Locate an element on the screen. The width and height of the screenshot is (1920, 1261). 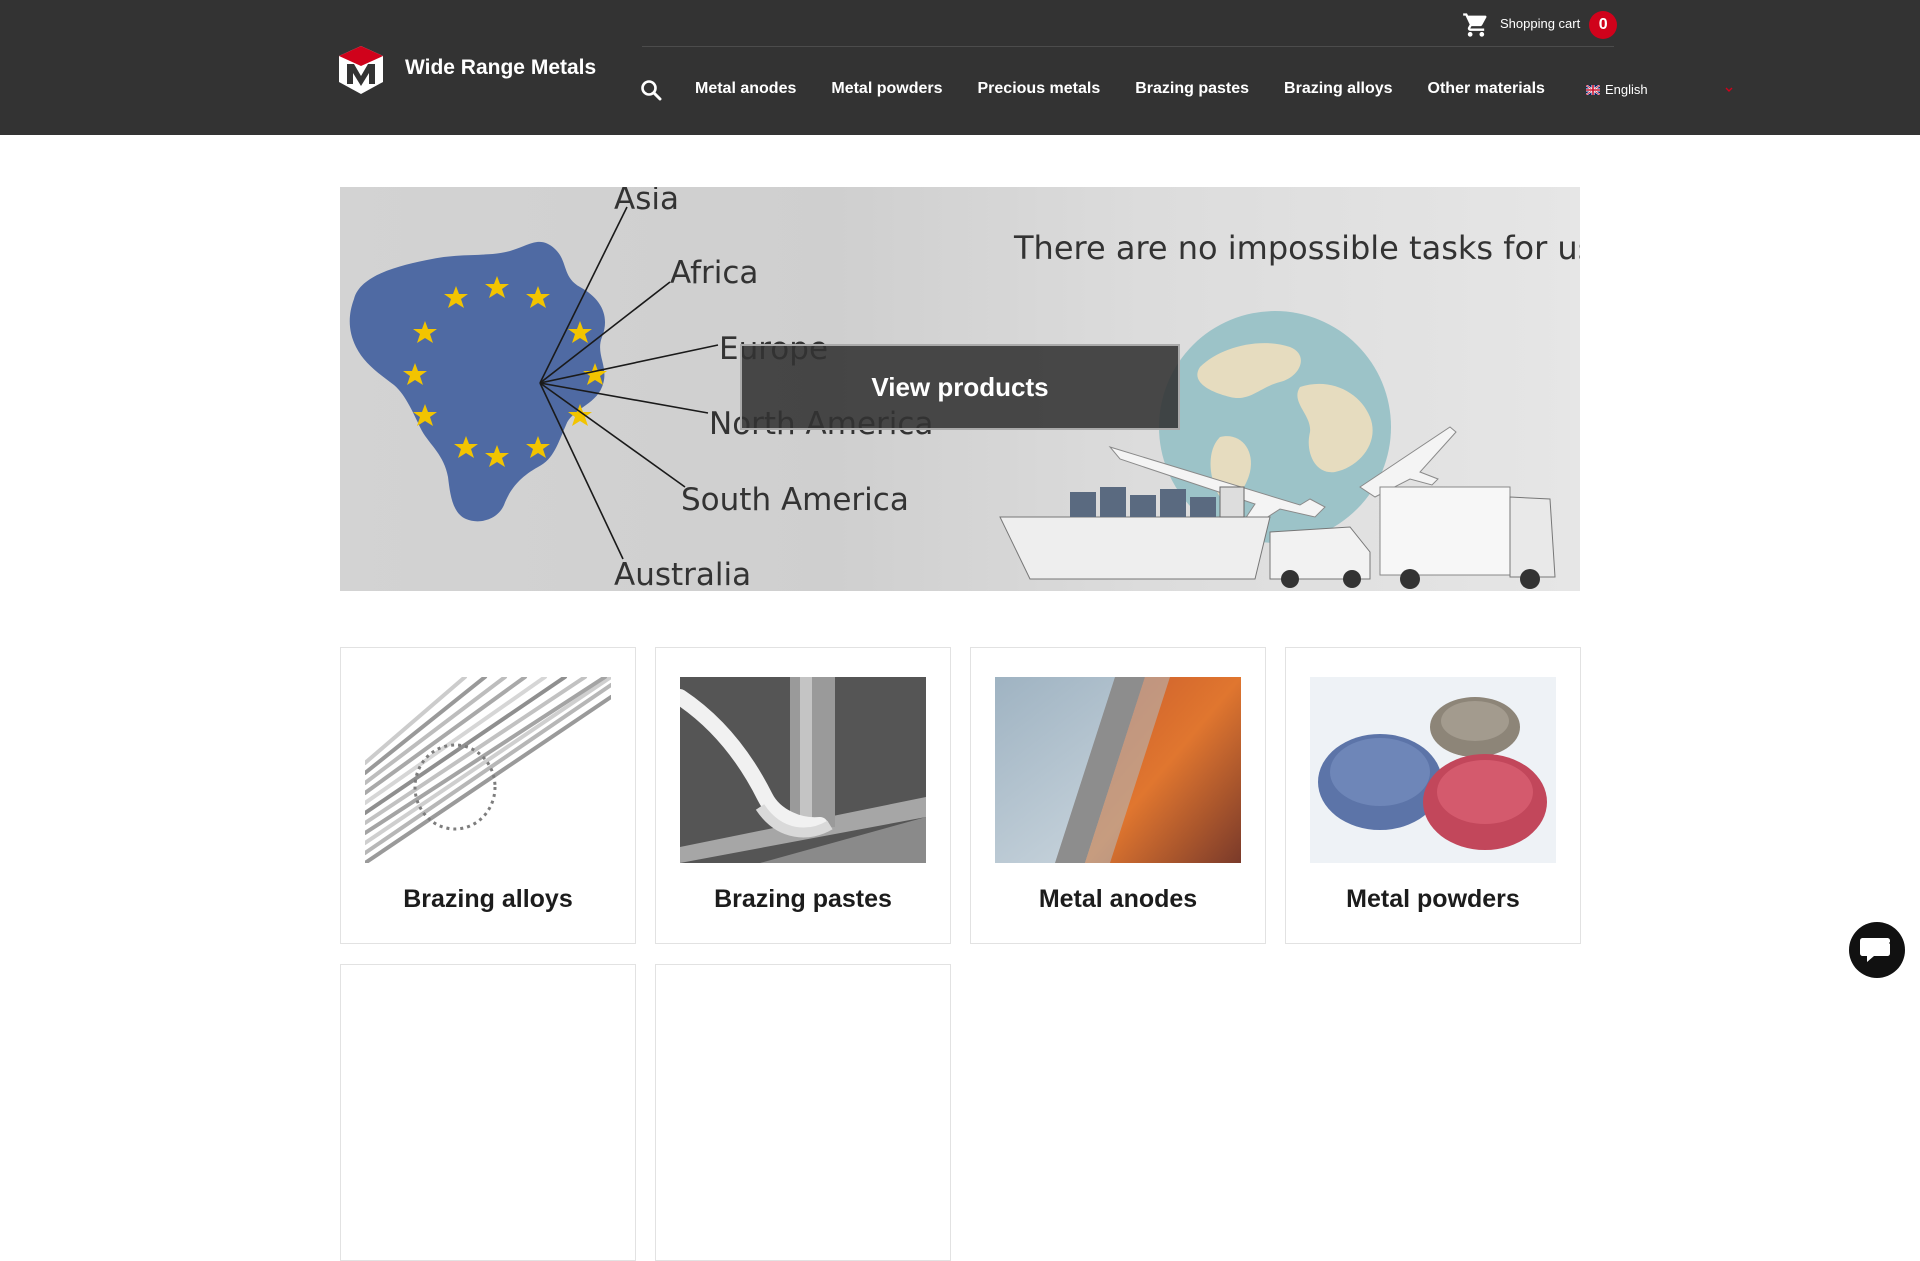
category-card-metal-powders: Metal powders is located at coordinates (1433, 795).